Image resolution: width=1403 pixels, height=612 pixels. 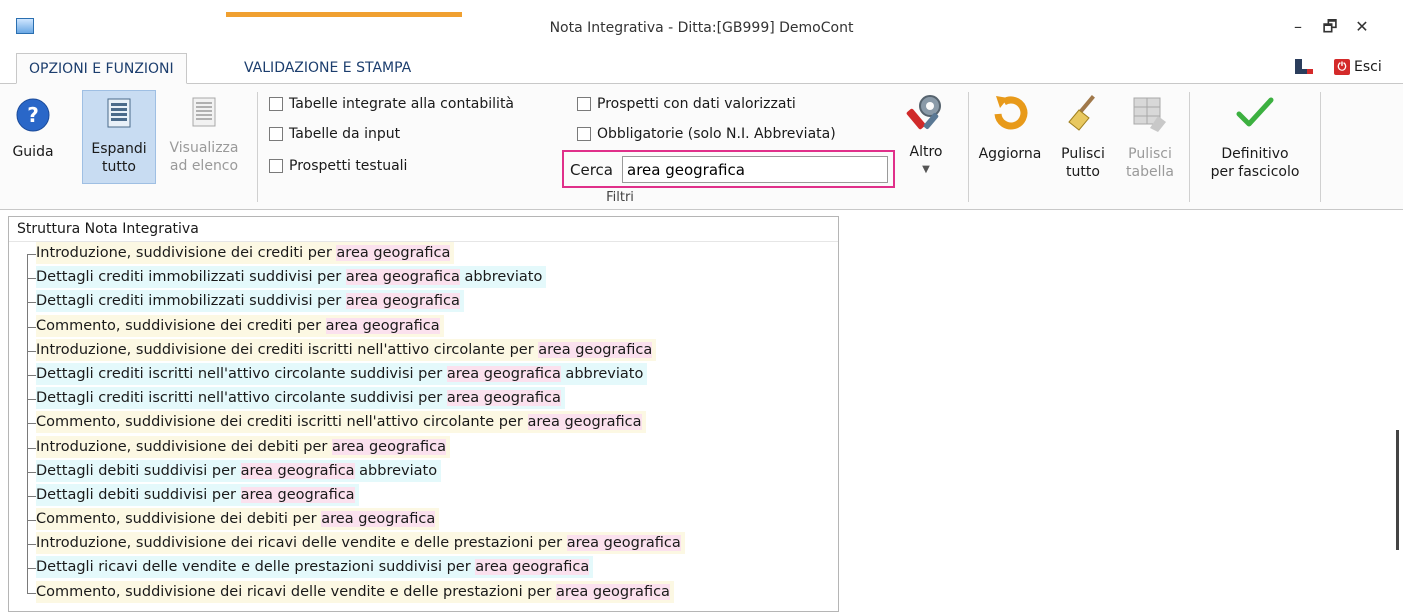 I want to click on altro-label: Altro, so click(x=926, y=152).